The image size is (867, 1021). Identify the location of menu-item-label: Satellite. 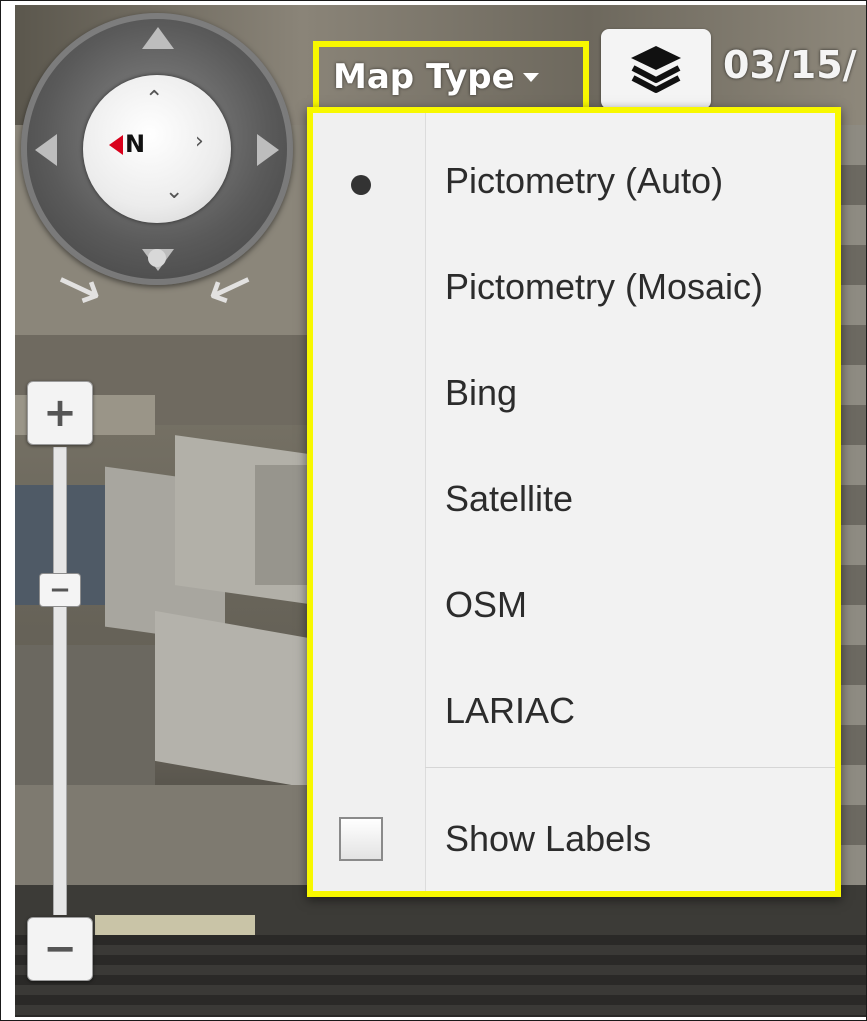
(509, 498).